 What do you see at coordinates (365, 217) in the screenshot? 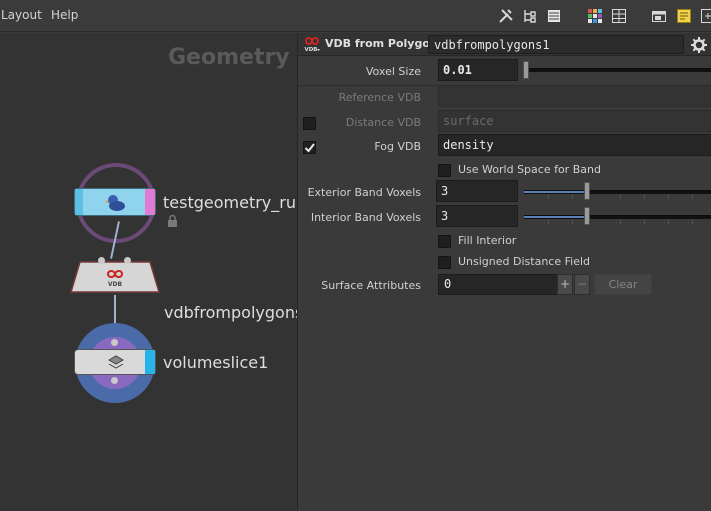
I see `interior-band-label: Interior Band Voxels` at bounding box center [365, 217].